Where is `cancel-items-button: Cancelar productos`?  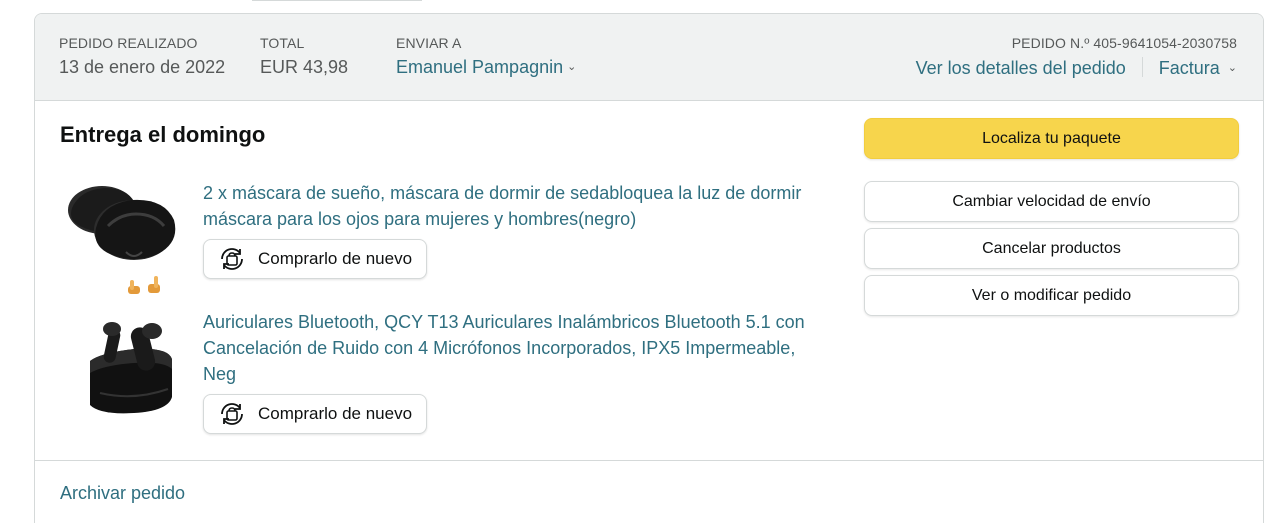 cancel-items-button: Cancelar productos is located at coordinates (1051, 248).